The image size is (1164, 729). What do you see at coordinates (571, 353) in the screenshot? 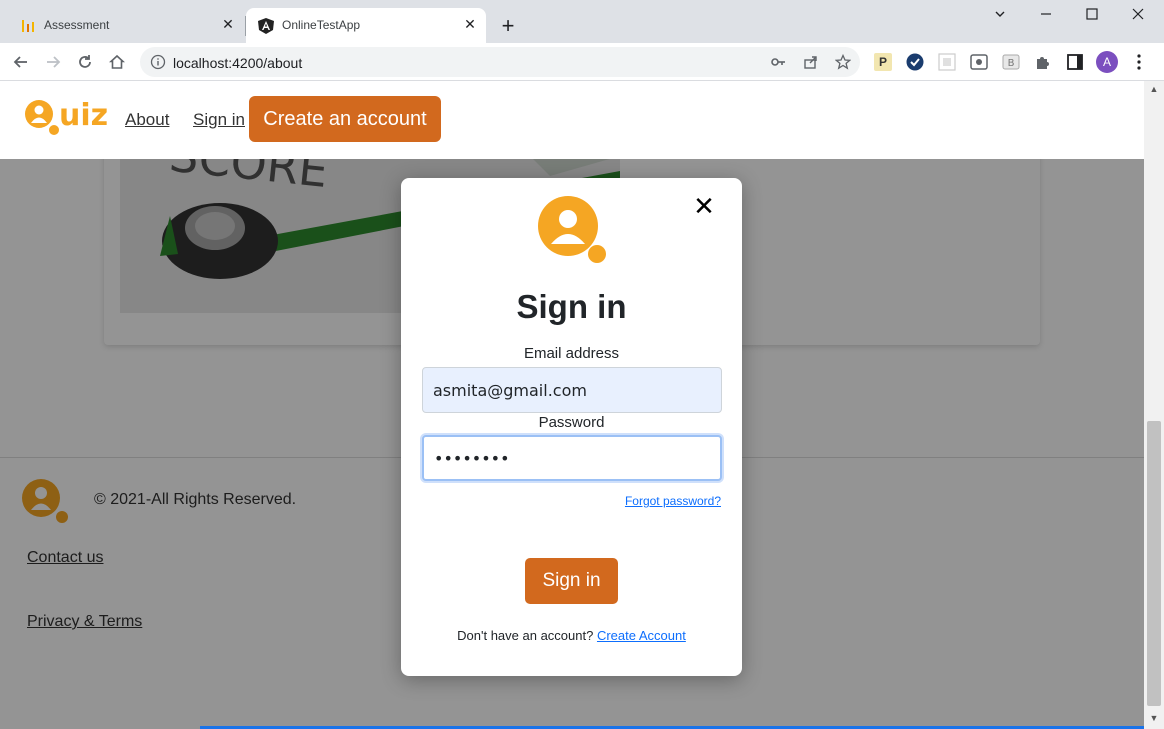
I see `email-label: Email address` at bounding box center [571, 353].